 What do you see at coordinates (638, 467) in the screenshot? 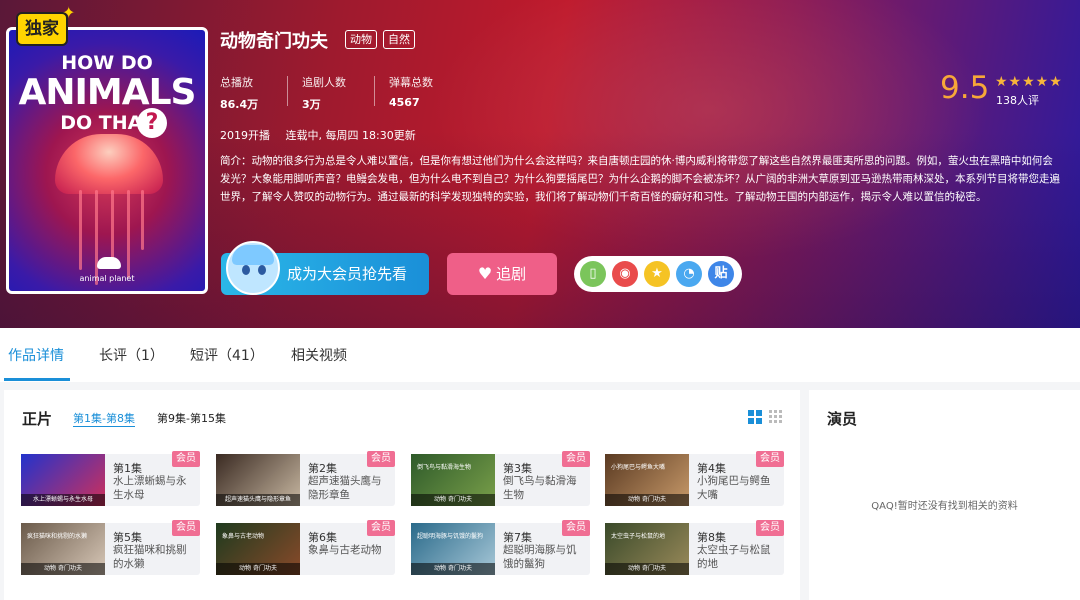
I see `episode-thumb-caption: 小狗尾巴与鳄鱼大嘴` at bounding box center [638, 467].